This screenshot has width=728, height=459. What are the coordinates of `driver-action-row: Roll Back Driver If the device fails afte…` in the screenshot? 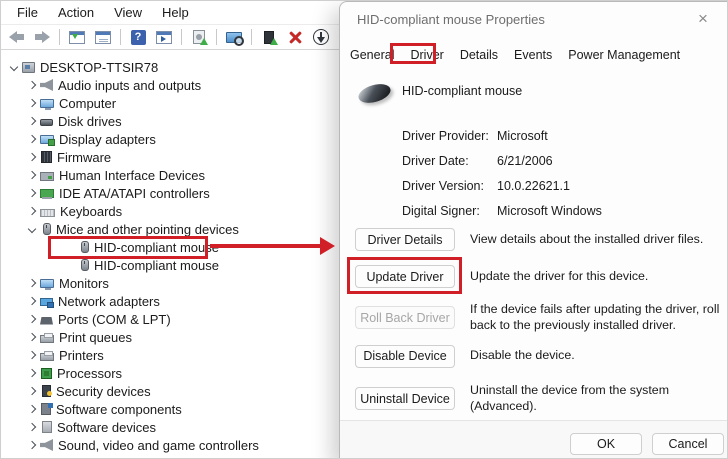 It's located at (539, 318).